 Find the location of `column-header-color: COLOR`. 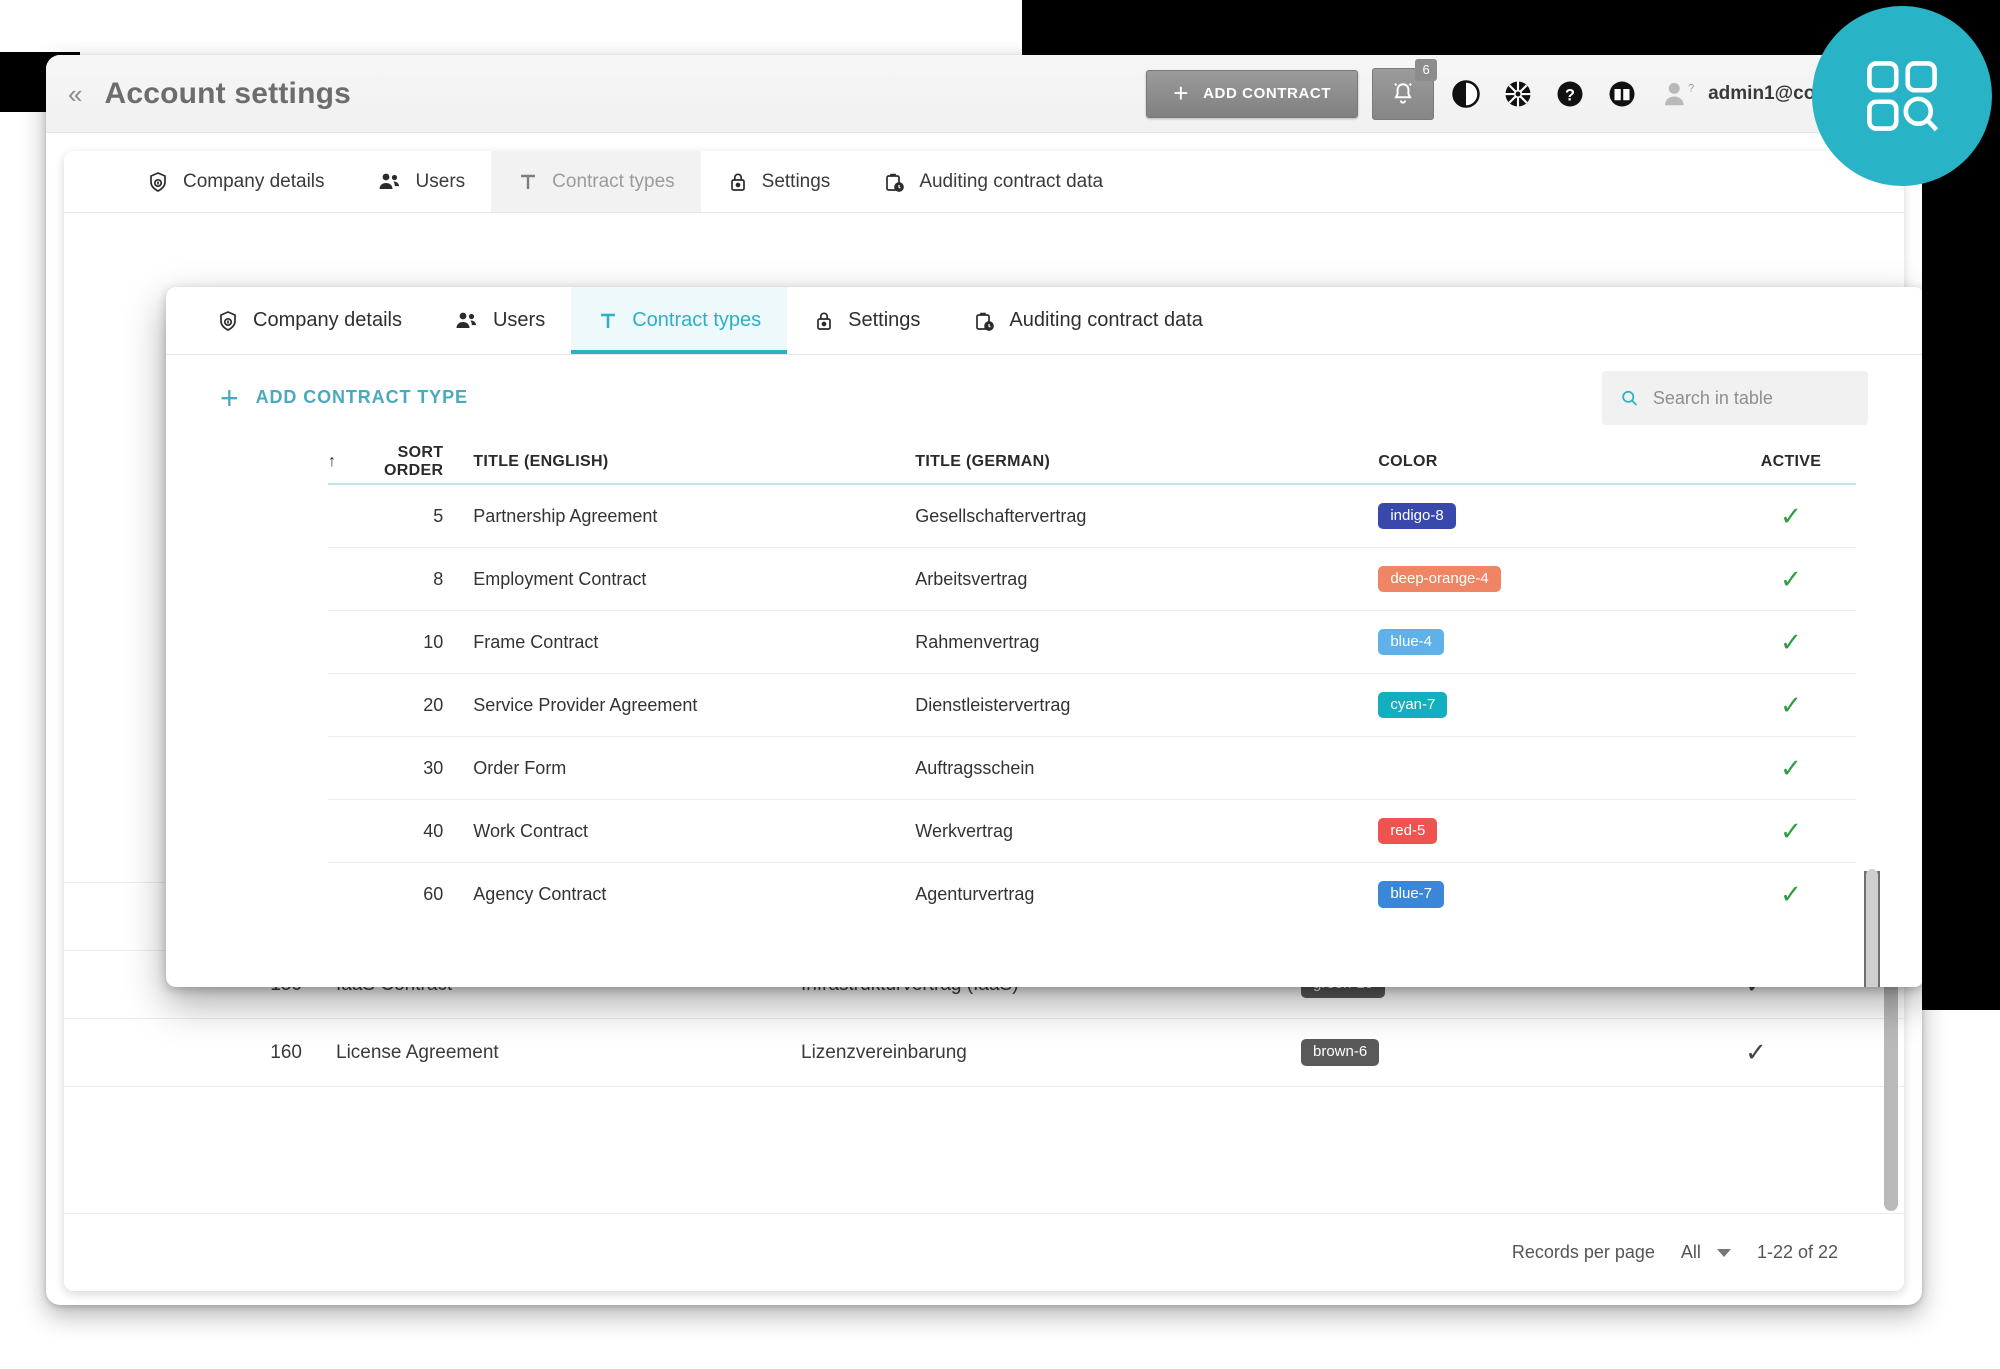

column-header-color: COLOR is located at coordinates (1552, 462).